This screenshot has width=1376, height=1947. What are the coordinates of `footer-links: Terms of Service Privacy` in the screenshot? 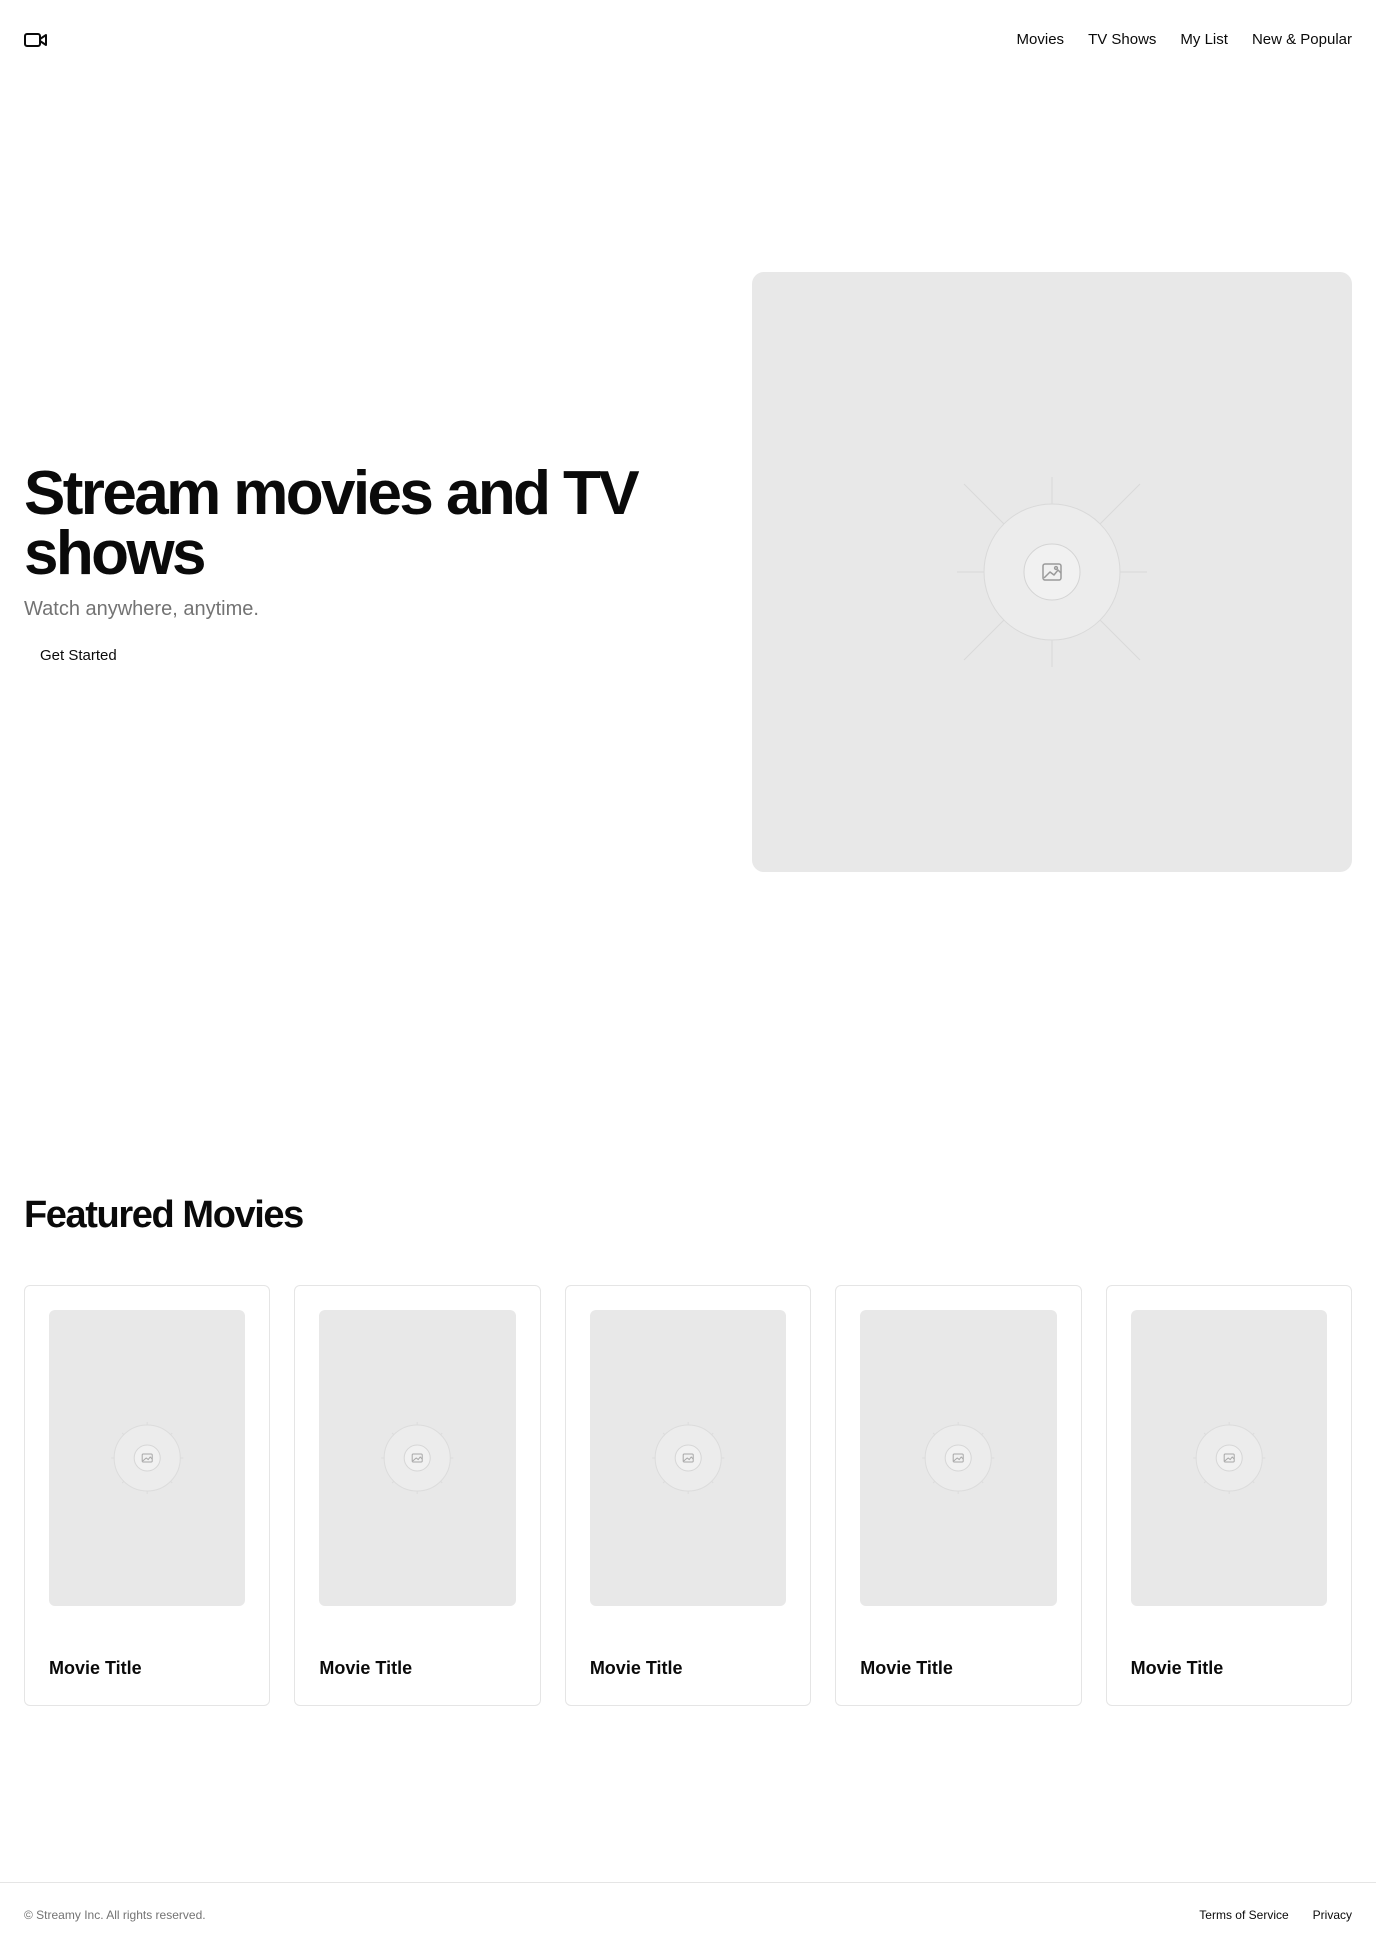 It's located at (1275, 1915).